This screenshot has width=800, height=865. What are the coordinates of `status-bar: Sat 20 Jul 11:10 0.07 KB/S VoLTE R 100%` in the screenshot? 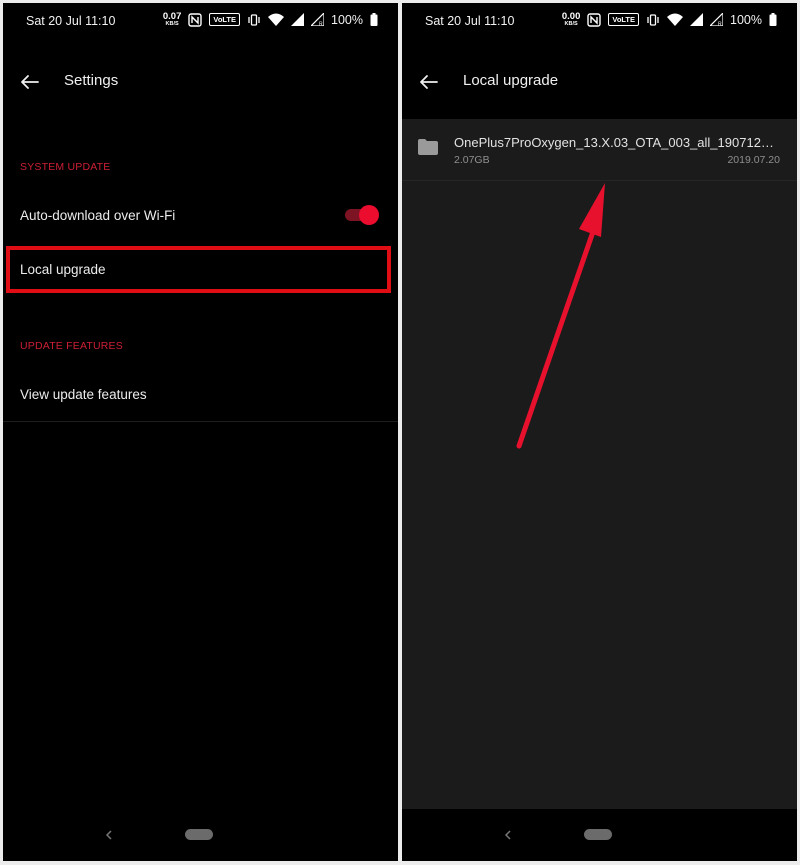 It's located at (200, 21).